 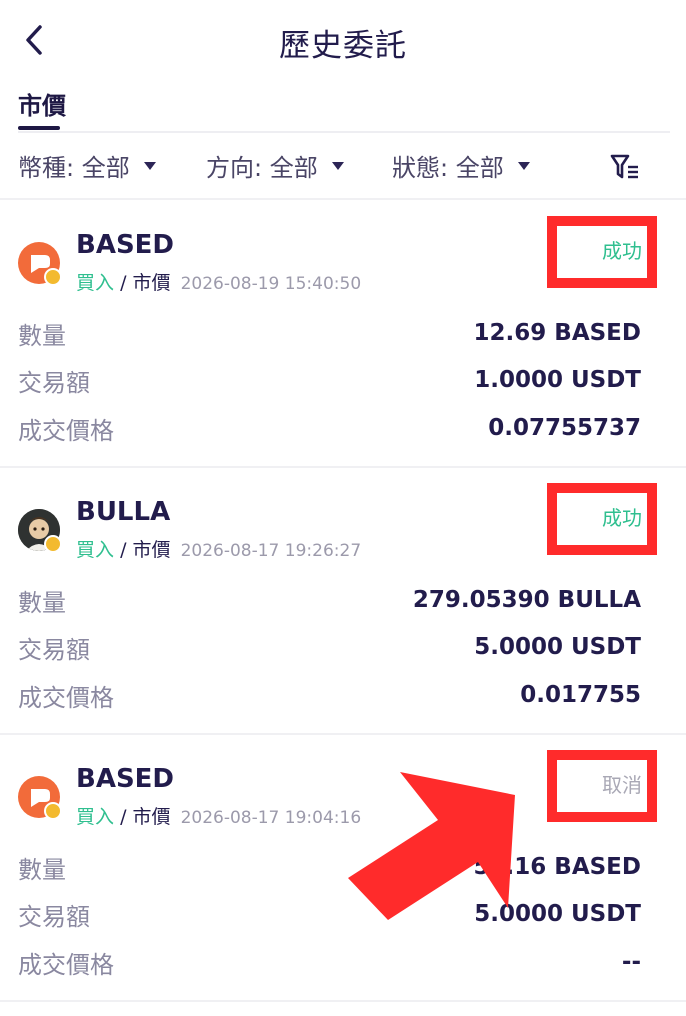 I want to click on order-time: 2026-08-19 15:40:50, so click(x=271, y=284).